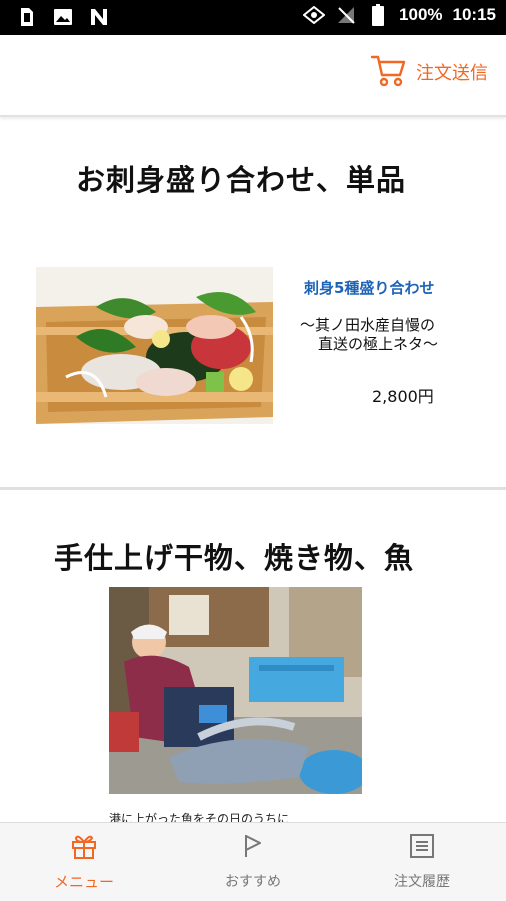 Image resolution: width=506 pixels, height=901 pixels. I want to click on item-description-line2: 直送の極上ネタ～, so click(378, 344).